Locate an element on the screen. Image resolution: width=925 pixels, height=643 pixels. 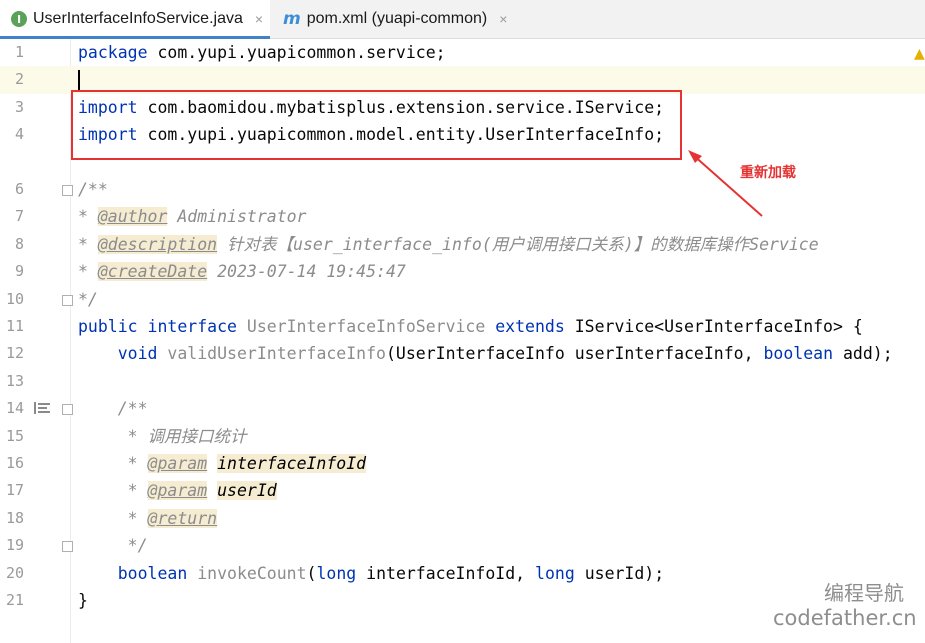
code-line: 17 * @param userId is located at coordinates (462, 490).